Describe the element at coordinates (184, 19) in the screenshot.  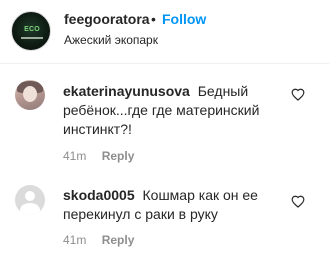
I see `follow-button: Follow` at that location.